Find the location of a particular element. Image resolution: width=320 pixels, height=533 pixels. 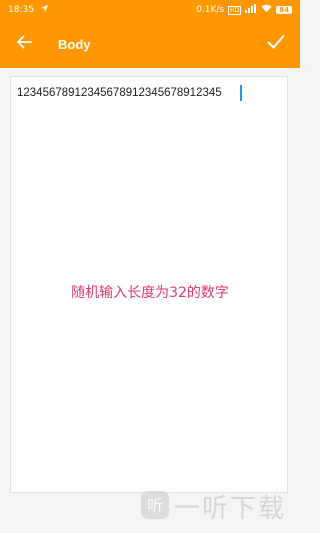

watermark-text: 一听下载 is located at coordinates (230, 509).